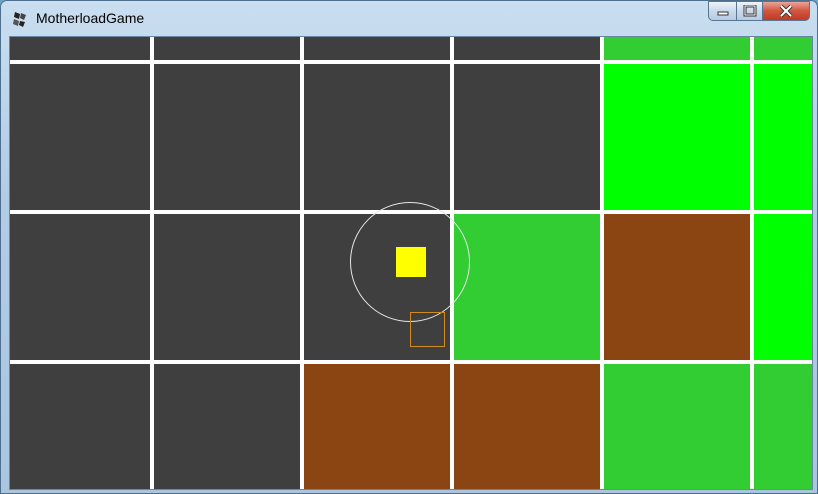 Image resolution: width=818 pixels, height=494 pixels. Describe the element at coordinates (722, 13) in the screenshot. I see `minimize-icon` at that location.